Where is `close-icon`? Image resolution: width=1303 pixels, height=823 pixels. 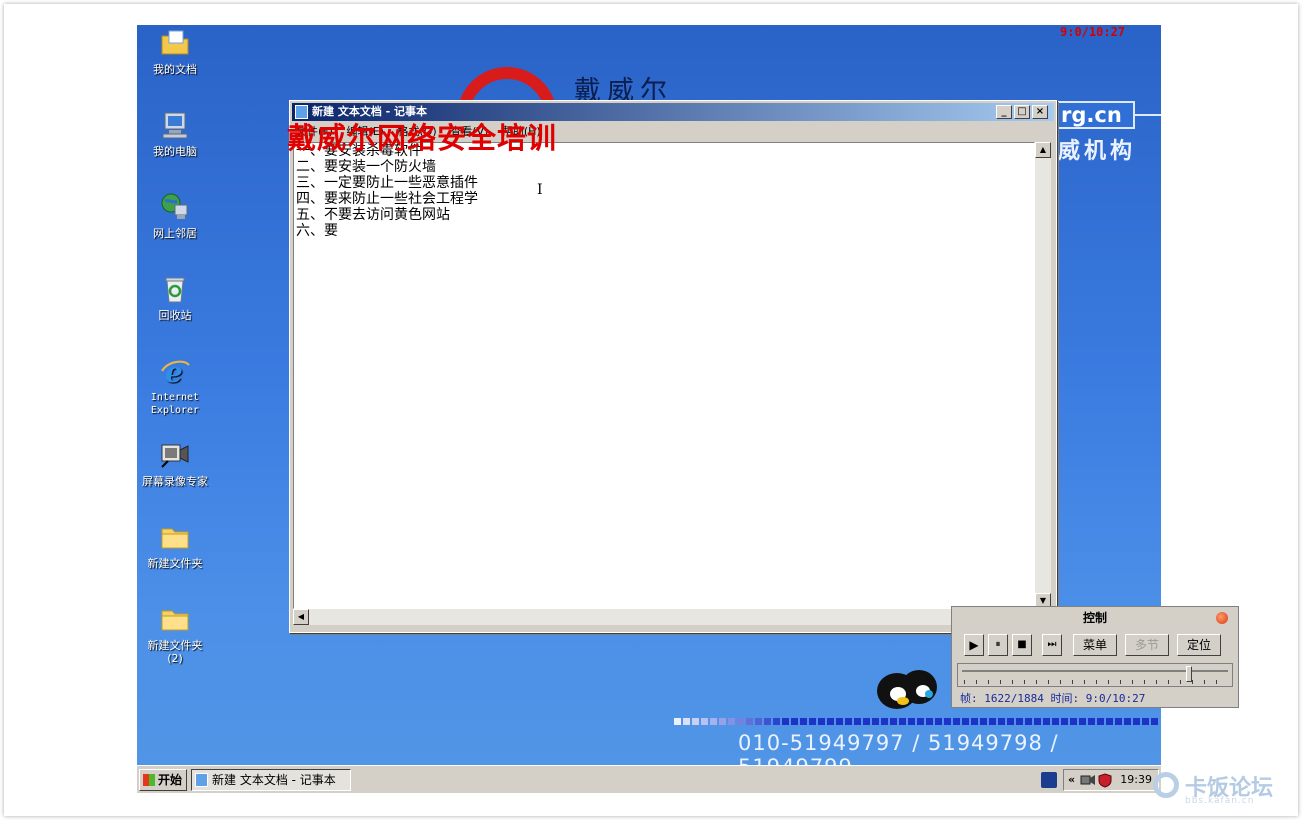 close-icon is located at coordinates (1222, 618).